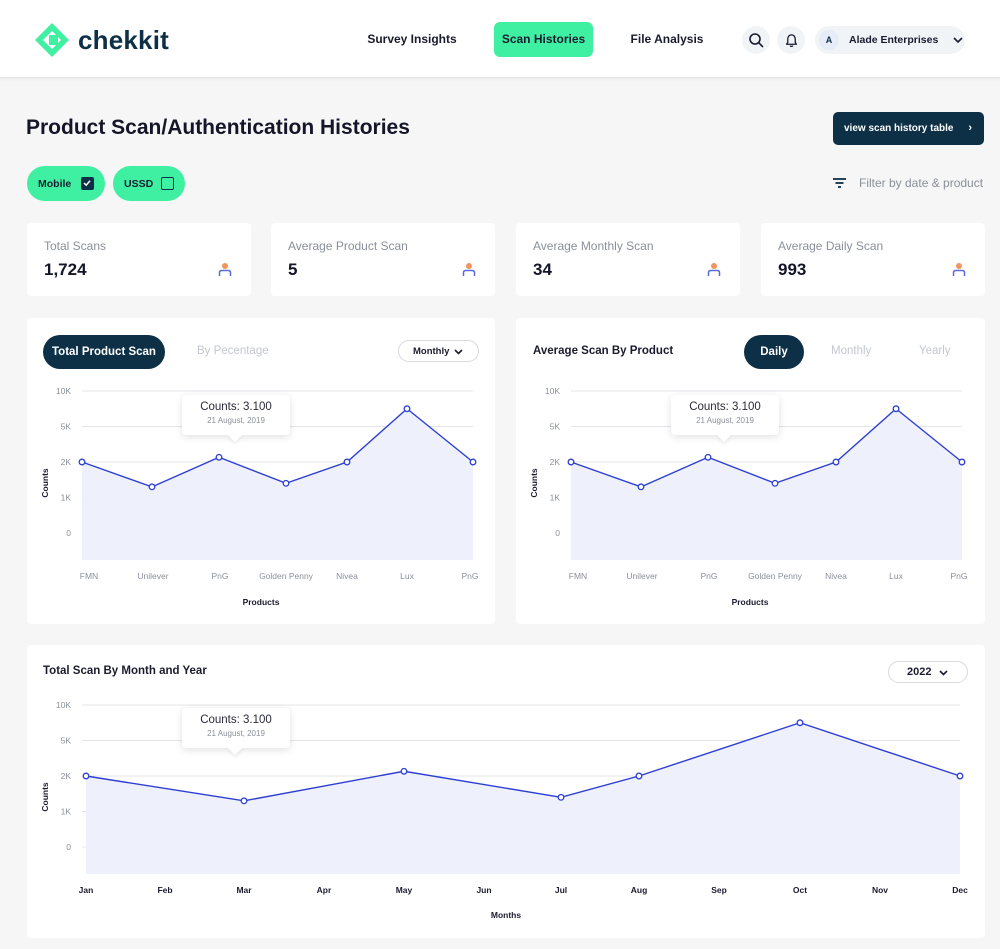  I want to click on stat-label: Average Product Scan, so click(348, 246).